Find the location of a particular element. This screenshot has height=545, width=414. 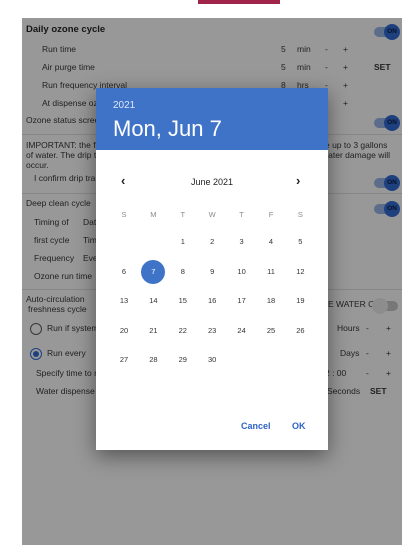

calendar-day: 24 is located at coordinates (242, 331).